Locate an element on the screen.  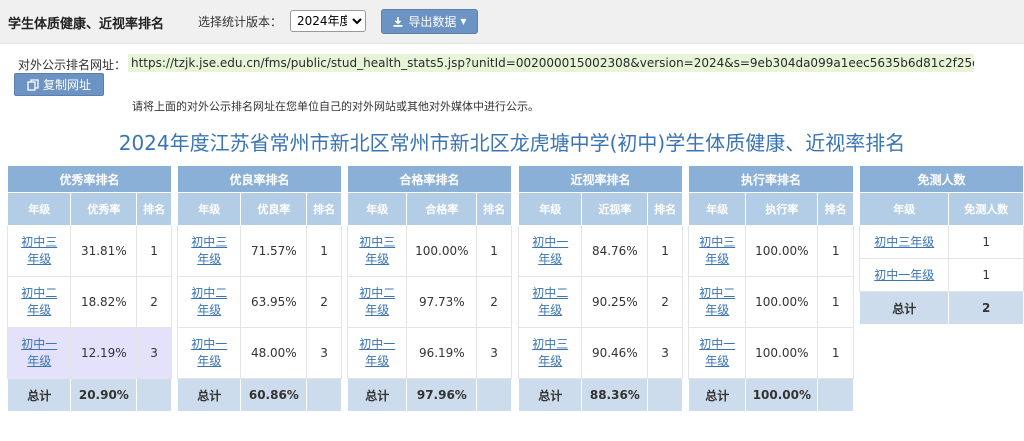
rate-cell: 90.46% is located at coordinates (615, 353).